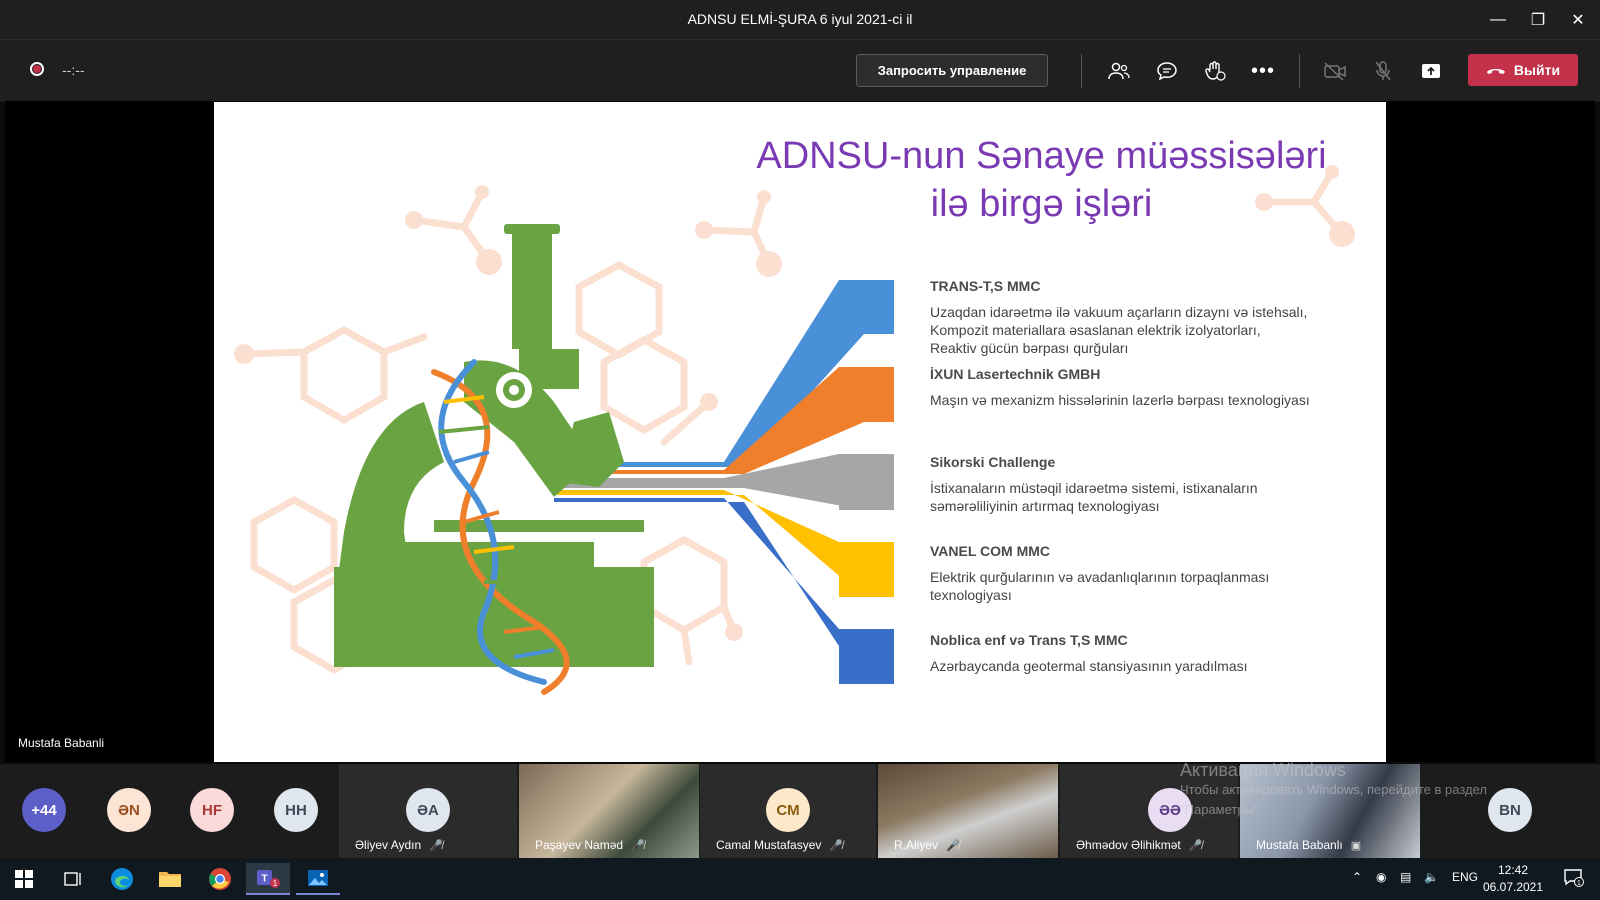 This screenshot has height=900, width=1600. What do you see at coordinates (1537, 70) in the screenshot?
I see `leave-label: Выйти` at bounding box center [1537, 70].